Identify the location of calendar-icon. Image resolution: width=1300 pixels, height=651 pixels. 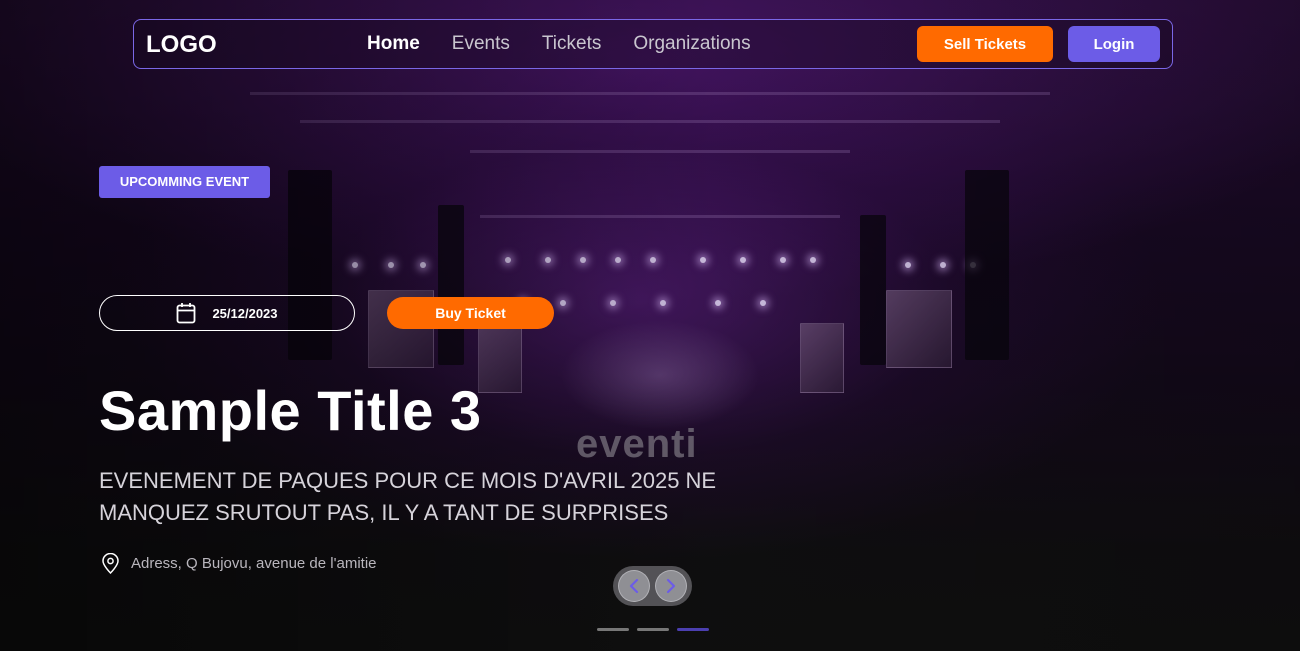
(186, 313).